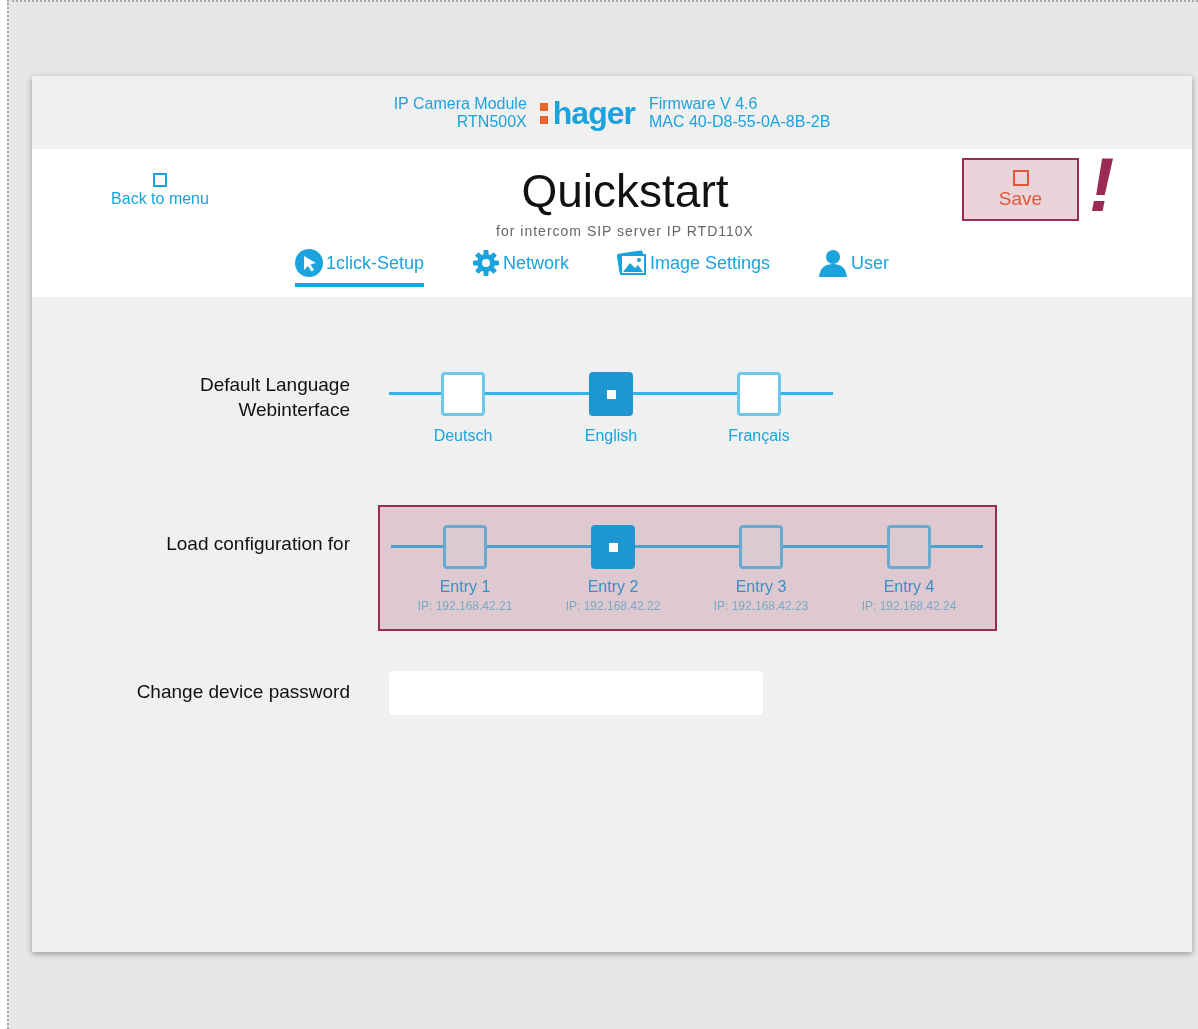 The height and width of the screenshot is (1029, 1198). I want to click on field-label: Change device password, so click(243, 692).